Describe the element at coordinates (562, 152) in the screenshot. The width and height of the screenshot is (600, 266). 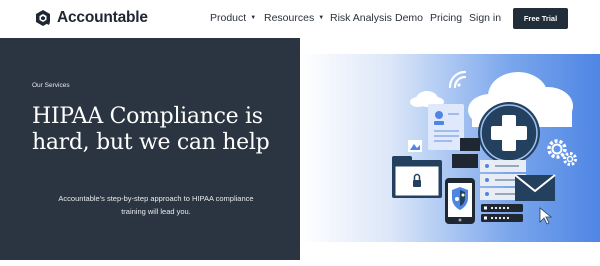
I see `gear-icon` at that location.